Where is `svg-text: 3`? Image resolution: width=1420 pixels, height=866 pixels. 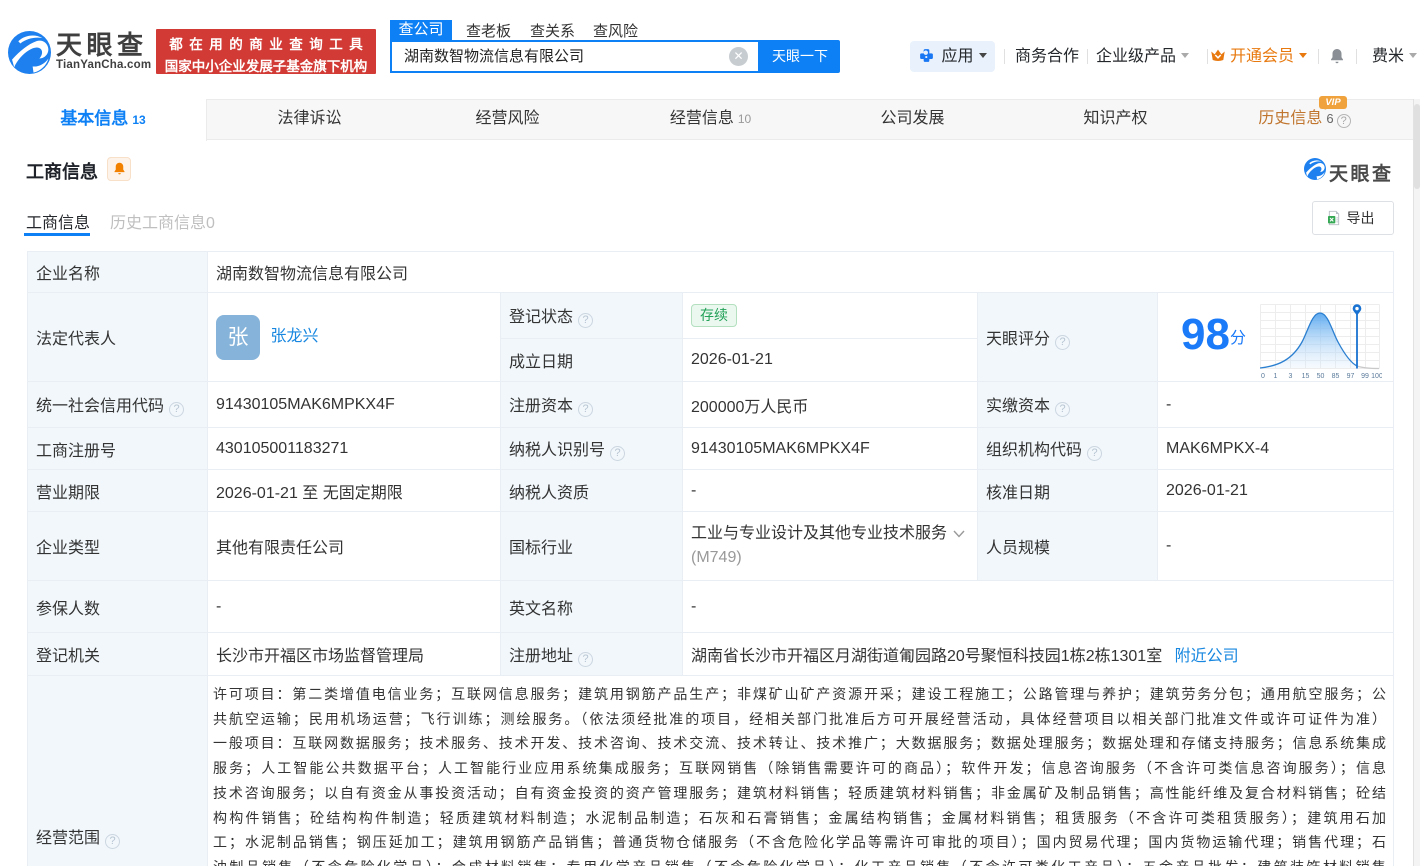 svg-text: 3 is located at coordinates (1291, 376).